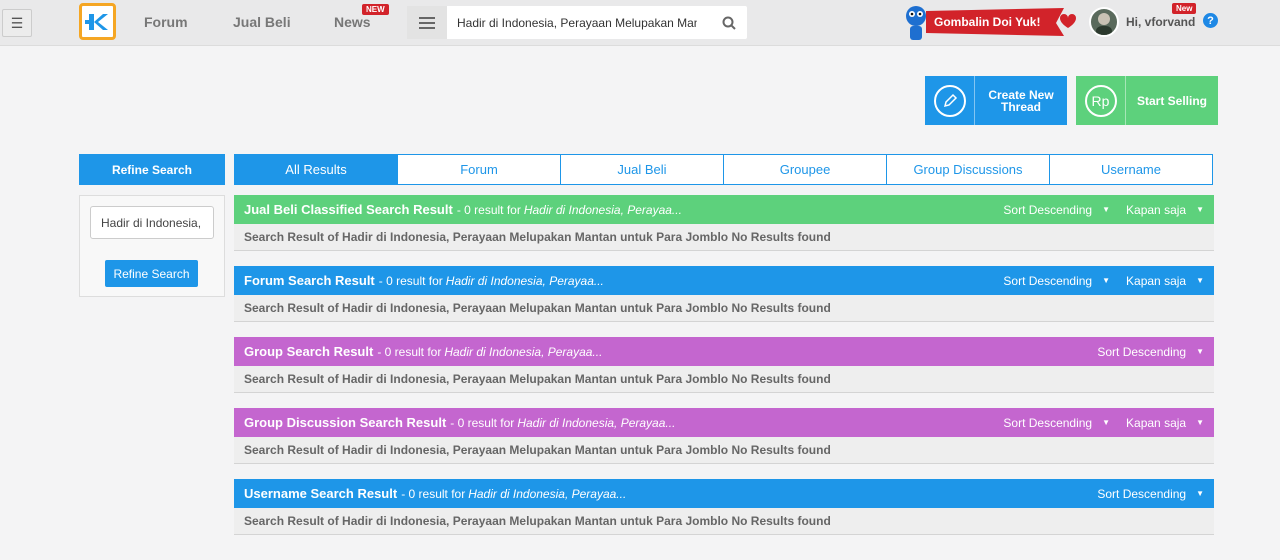 The height and width of the screenshot is (560, 1280). What do you see at coordinates (479, 169) in the screenshot?
I see `tab-forum: Forum` at bounding box center [479, 169].